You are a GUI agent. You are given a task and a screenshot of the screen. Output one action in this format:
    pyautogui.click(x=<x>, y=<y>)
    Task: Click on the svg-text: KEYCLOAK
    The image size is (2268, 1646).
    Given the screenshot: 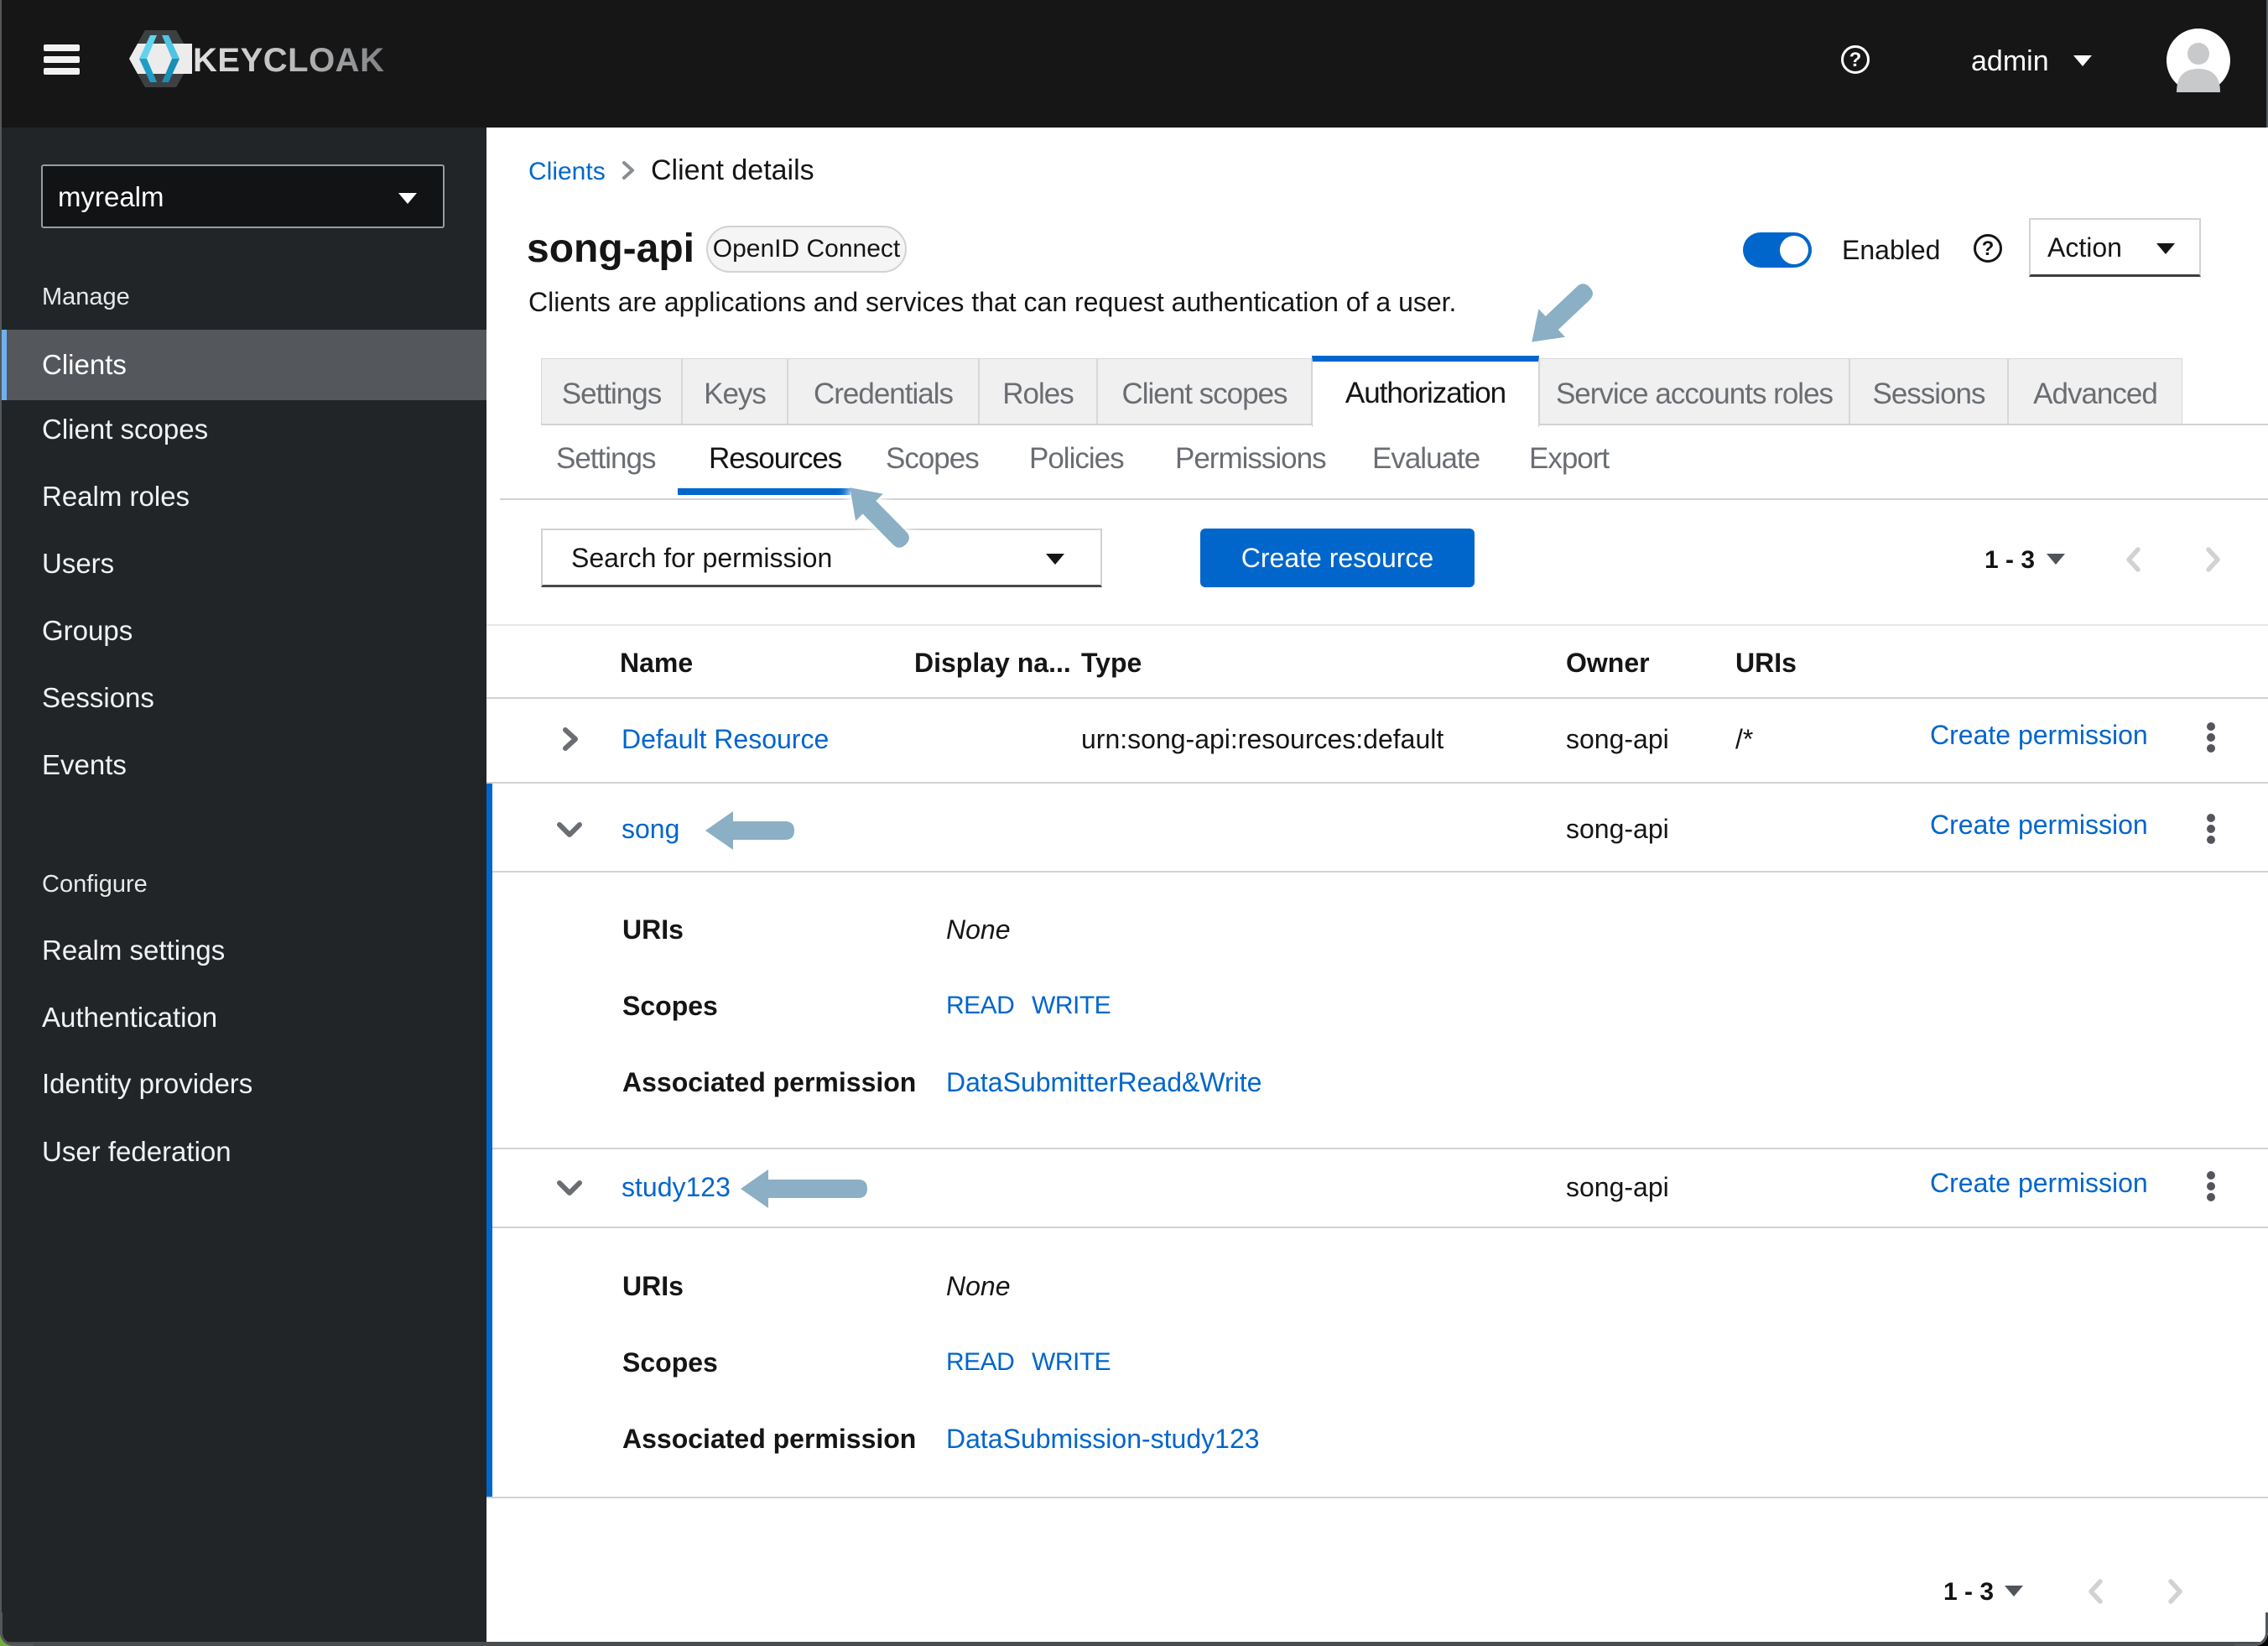 What is the action you would take?
    pyautogui.click(x=288, y=61)
    